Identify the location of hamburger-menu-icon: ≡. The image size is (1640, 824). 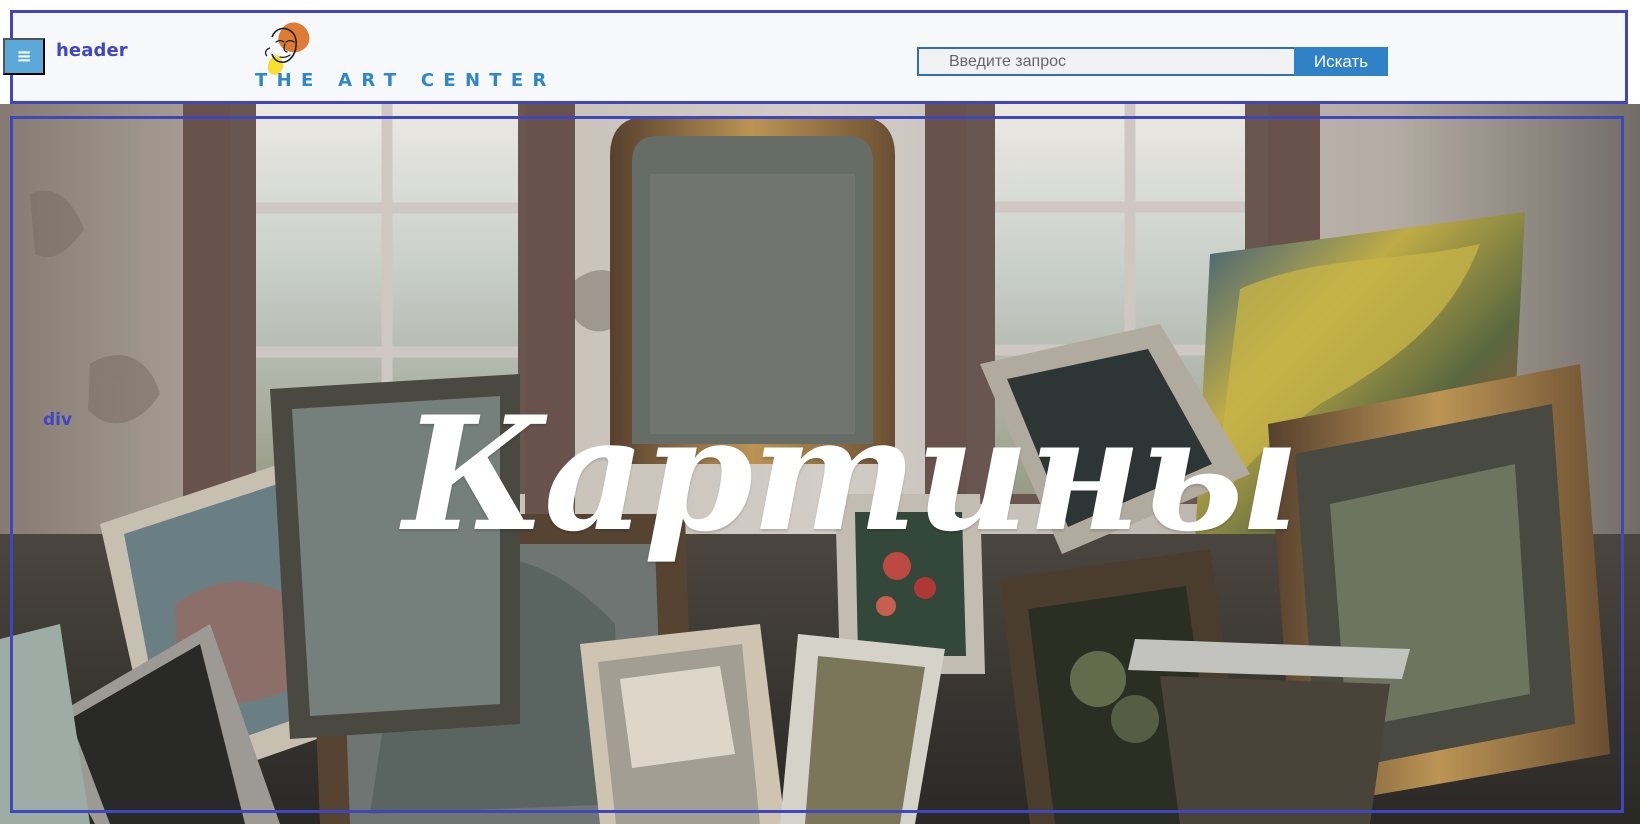
(24, 56).